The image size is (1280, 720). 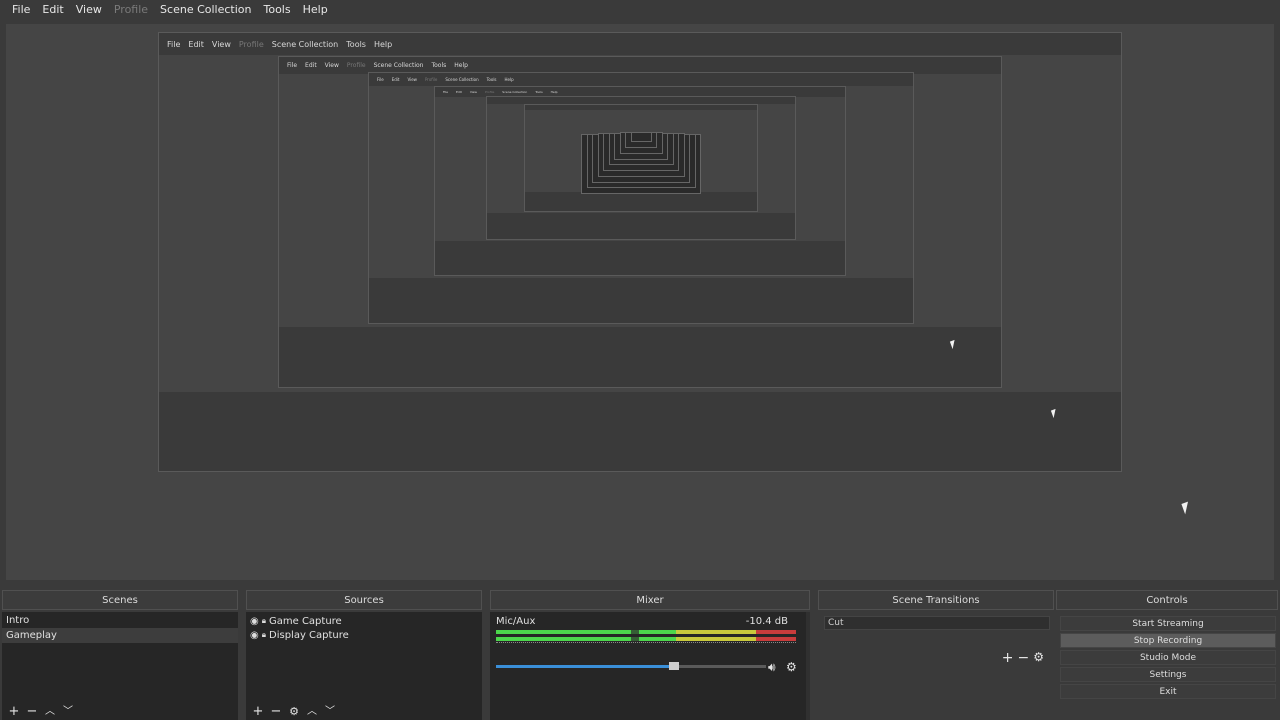 What do you see at coordinates (120, 666) in the screenshot?
I see `scenes-list: Intro Gameplay + − ︿ ﹀` at bounding box center [120, 666].